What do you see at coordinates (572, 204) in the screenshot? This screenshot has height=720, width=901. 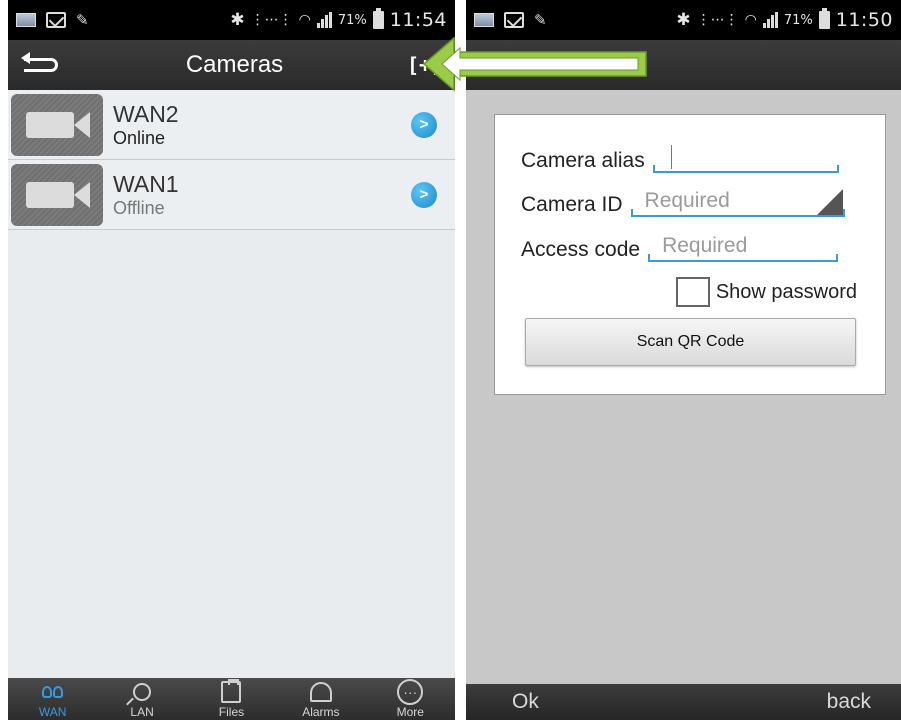 I see `camera-id-label: Camera ID` at bounding box center [572, 204].